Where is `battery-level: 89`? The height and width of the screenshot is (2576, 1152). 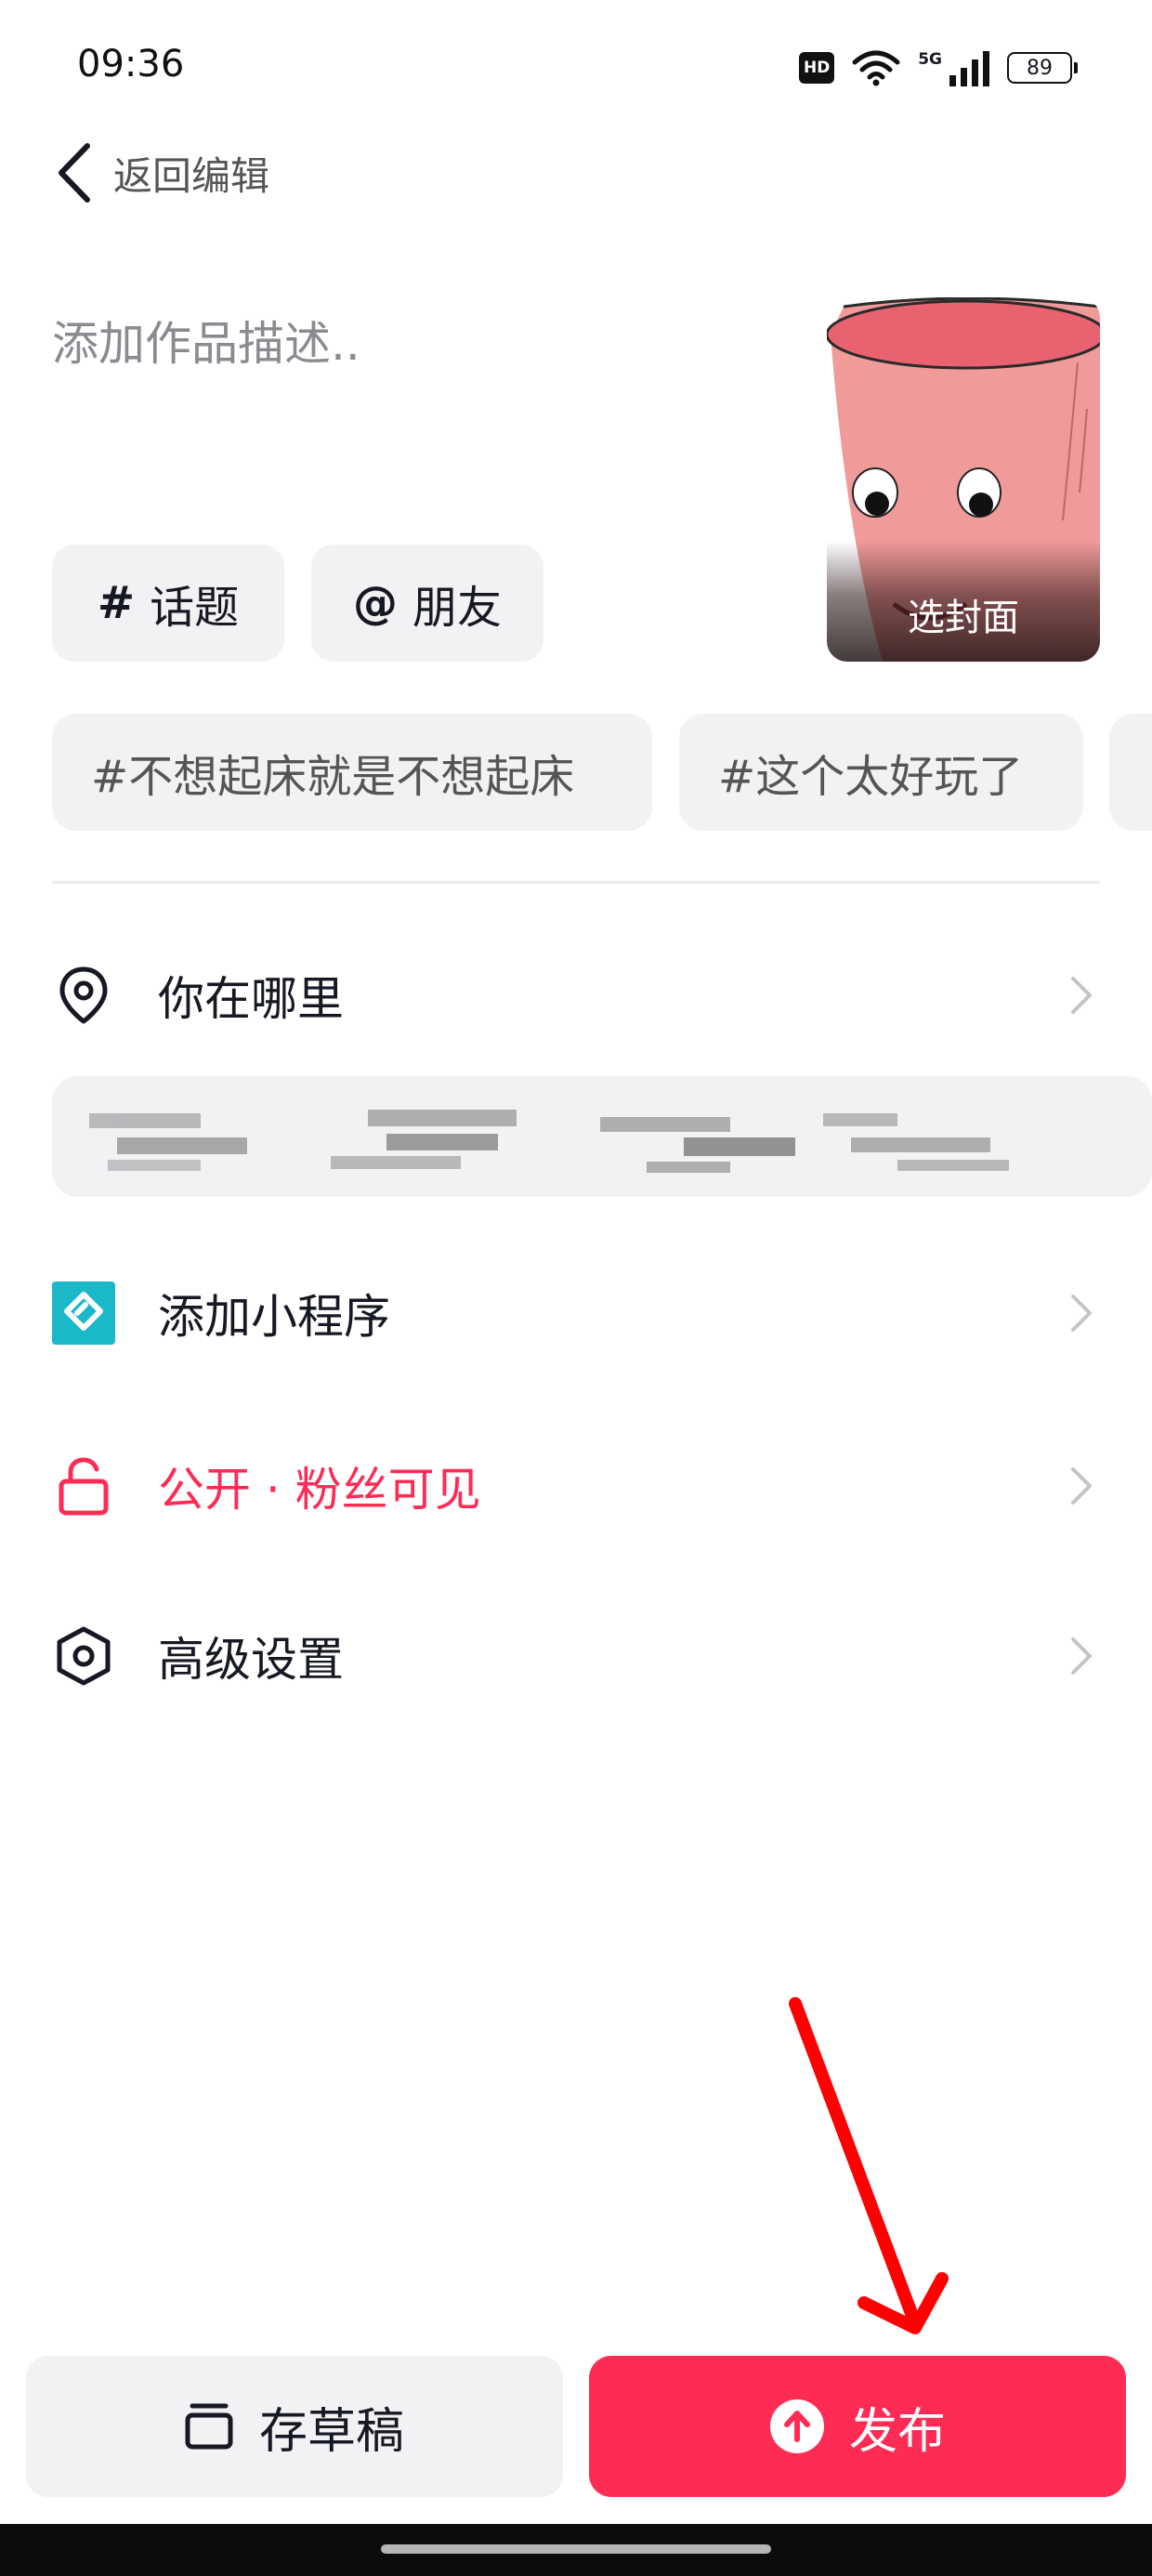
battery-level: 89 is located at coordinates (1040, 68).